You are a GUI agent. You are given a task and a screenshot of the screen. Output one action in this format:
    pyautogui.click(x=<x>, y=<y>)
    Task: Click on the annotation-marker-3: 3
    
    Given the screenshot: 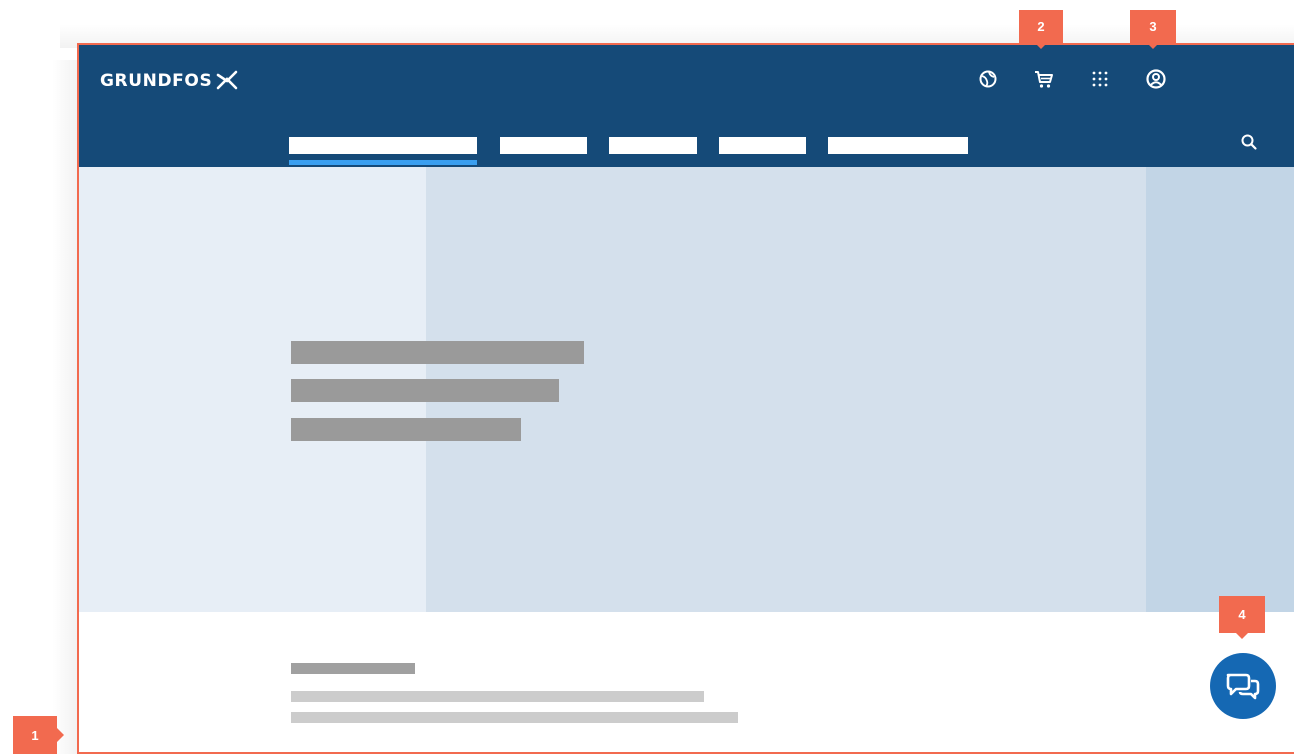 What is the action you would take?
    pyautogui.click(x=1153, y=29)
    